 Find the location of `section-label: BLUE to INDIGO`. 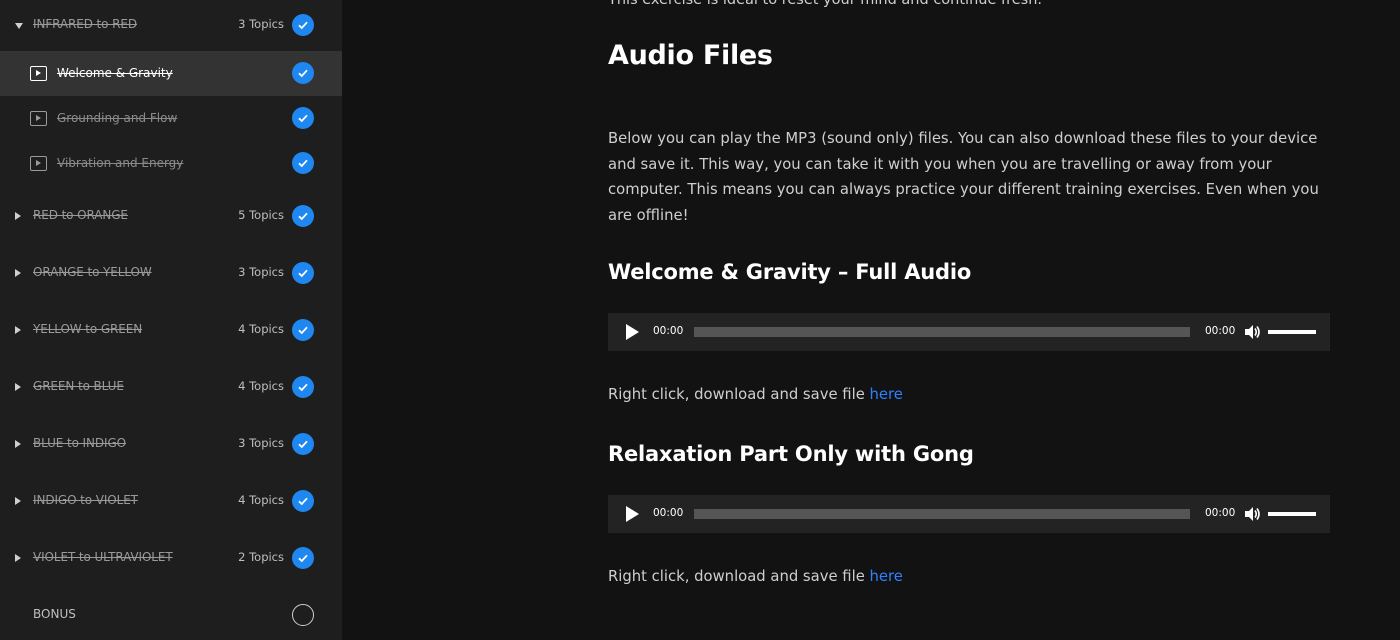

section-label: BLUE to INDIGO is located at coordinates (80, 443).